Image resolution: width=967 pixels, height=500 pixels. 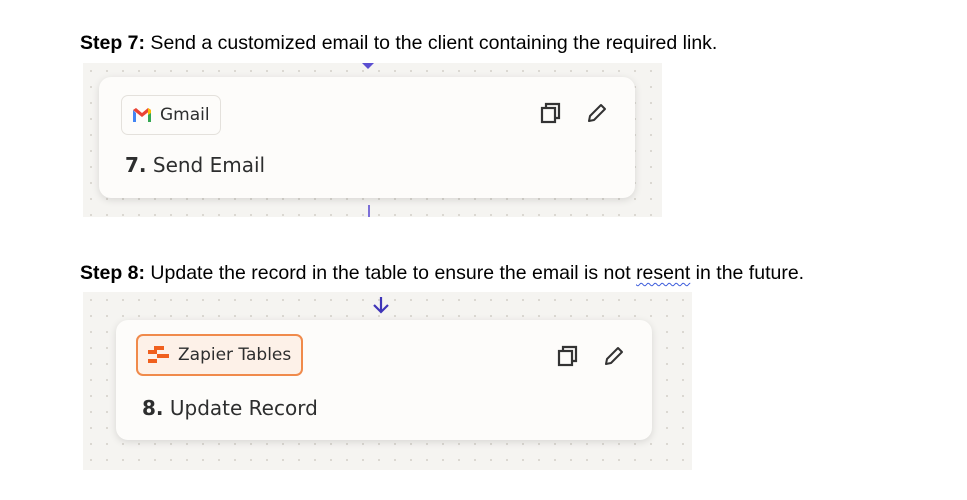 I want to click on step-title: 7. Send Email, so click(x=195, y=165).